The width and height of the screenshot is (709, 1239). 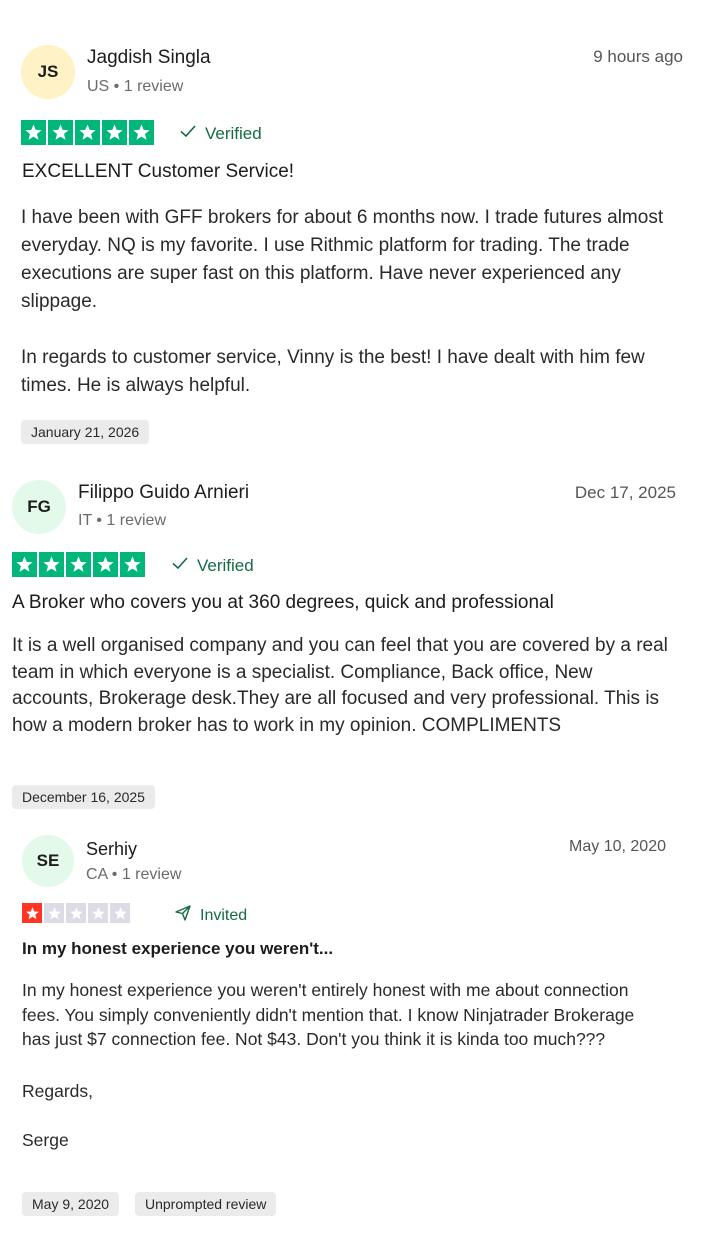 What do you see at coordinates (122, 520) in the screenshot?
I see `reviewer-meta: IT • 1 review` at bounding box center [122, 520].